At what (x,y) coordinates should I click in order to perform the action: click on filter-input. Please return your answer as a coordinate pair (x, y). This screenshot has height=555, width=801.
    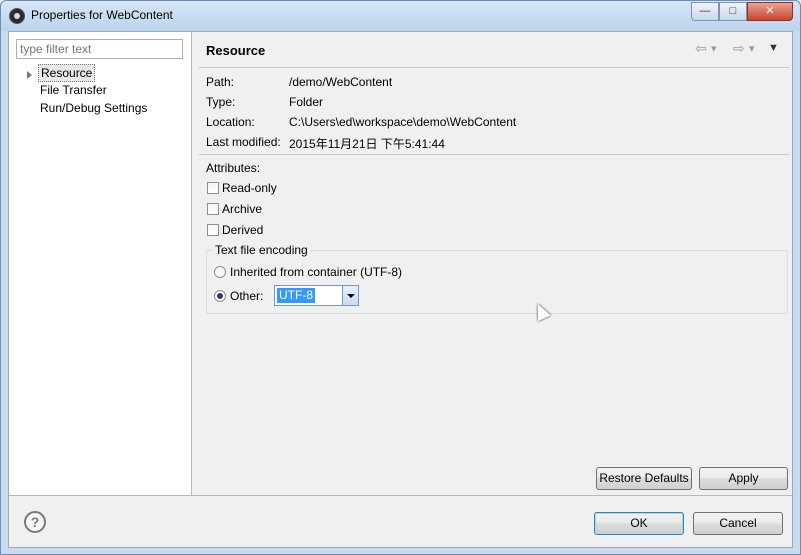
    Looking at the image, I should click on (99, 49).